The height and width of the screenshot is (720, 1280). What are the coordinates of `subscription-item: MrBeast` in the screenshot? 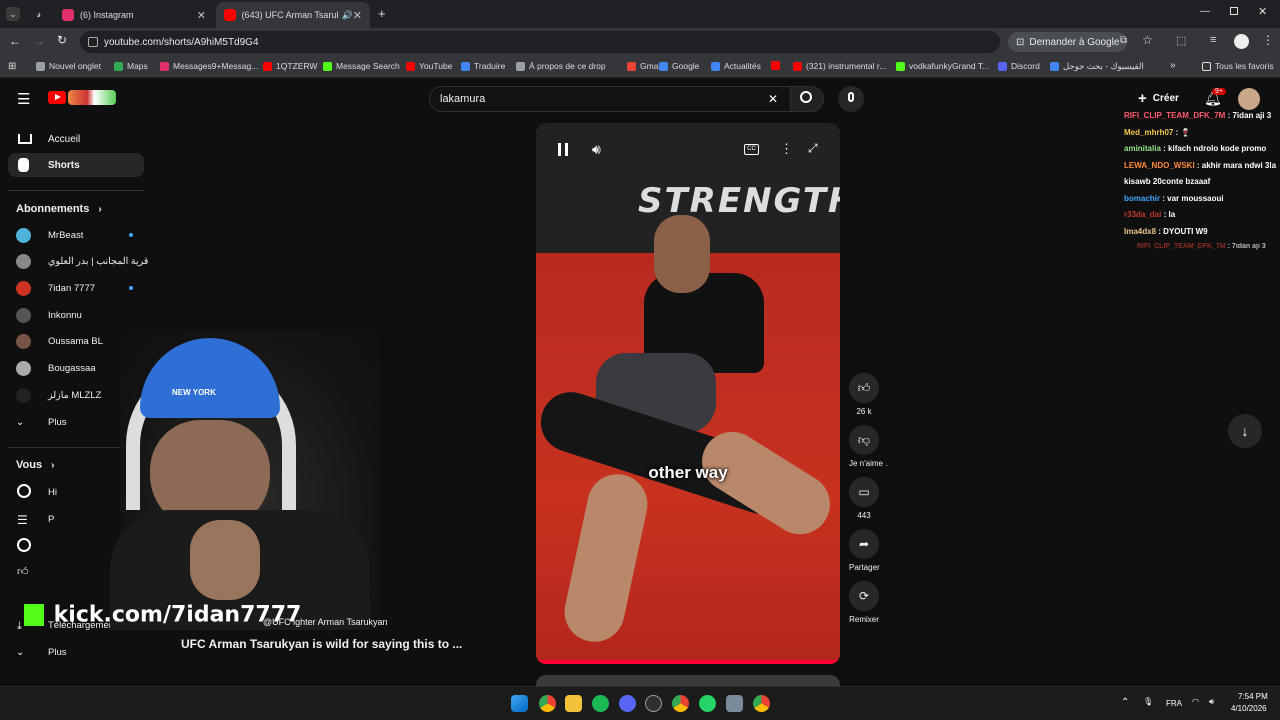 It's located at (49, 235).